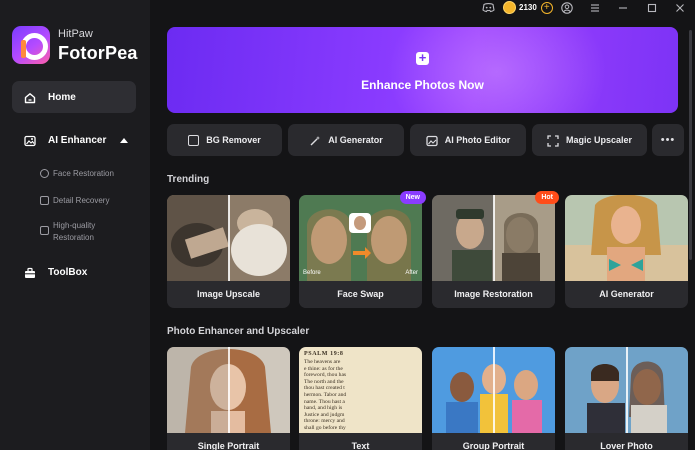 The height and width of the screenshot is (450, 695). Describe the element at coordinates (324, 414) in the screenshot. I see `text-line: Justice and judgm` at that location.